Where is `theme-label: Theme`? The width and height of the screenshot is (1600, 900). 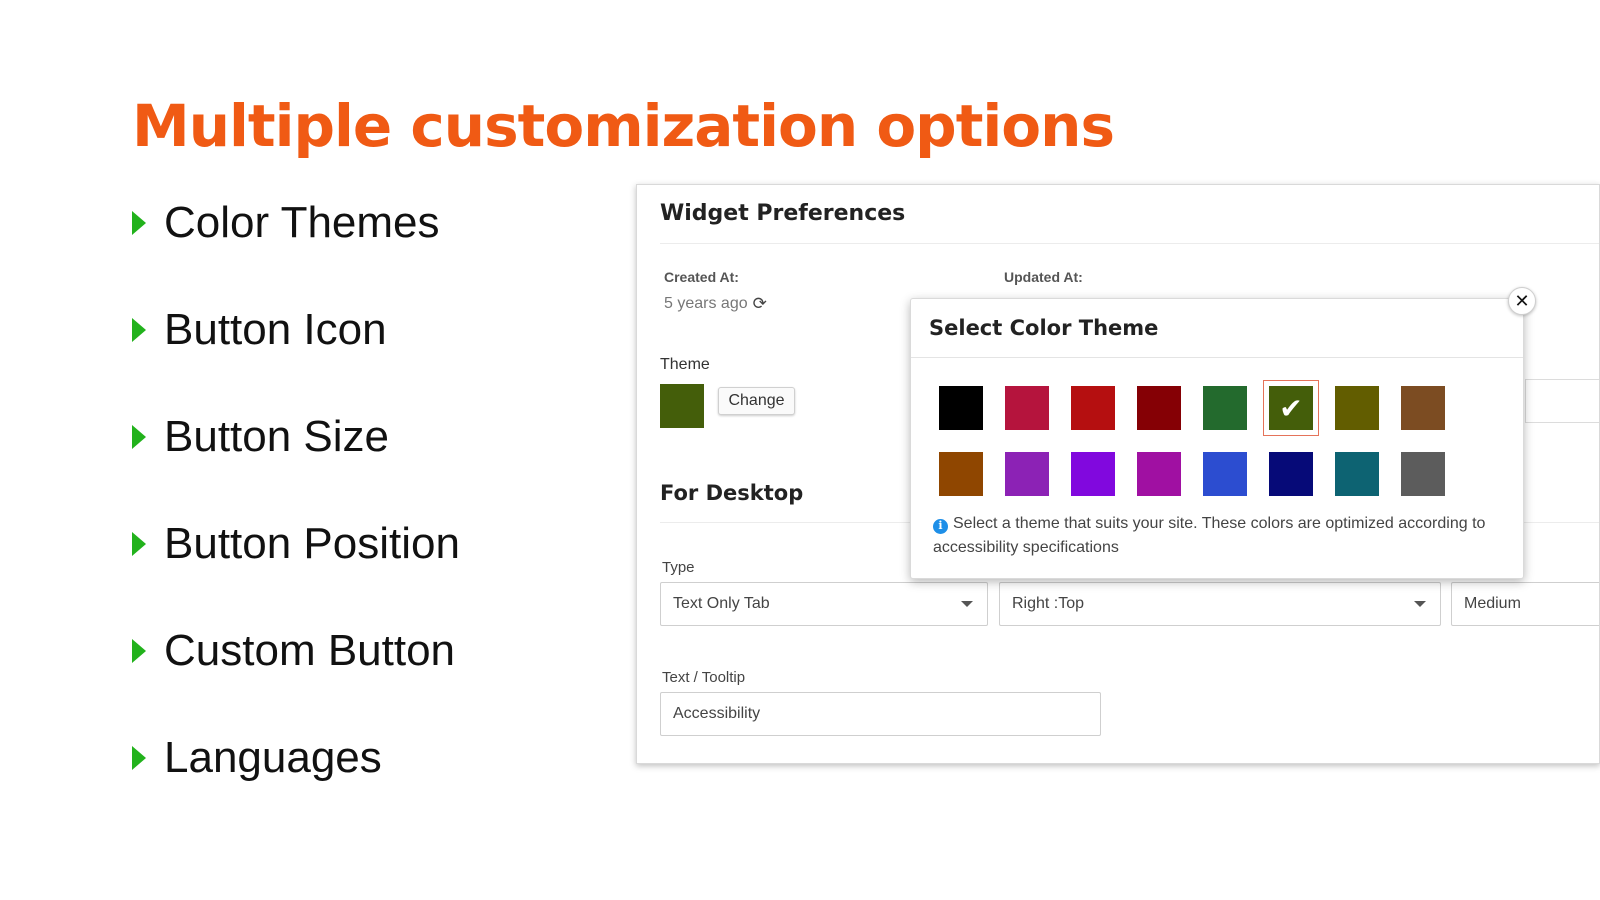
theme-label: Theme is located at coordinates (685, 364).